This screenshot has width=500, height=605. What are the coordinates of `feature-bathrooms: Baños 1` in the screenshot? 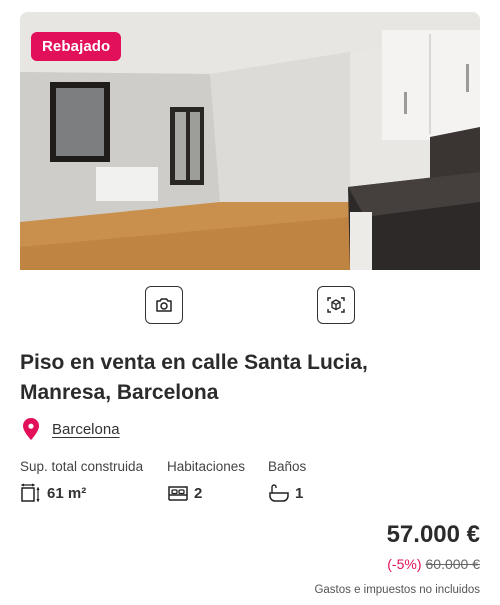 It's located at (287, 480).